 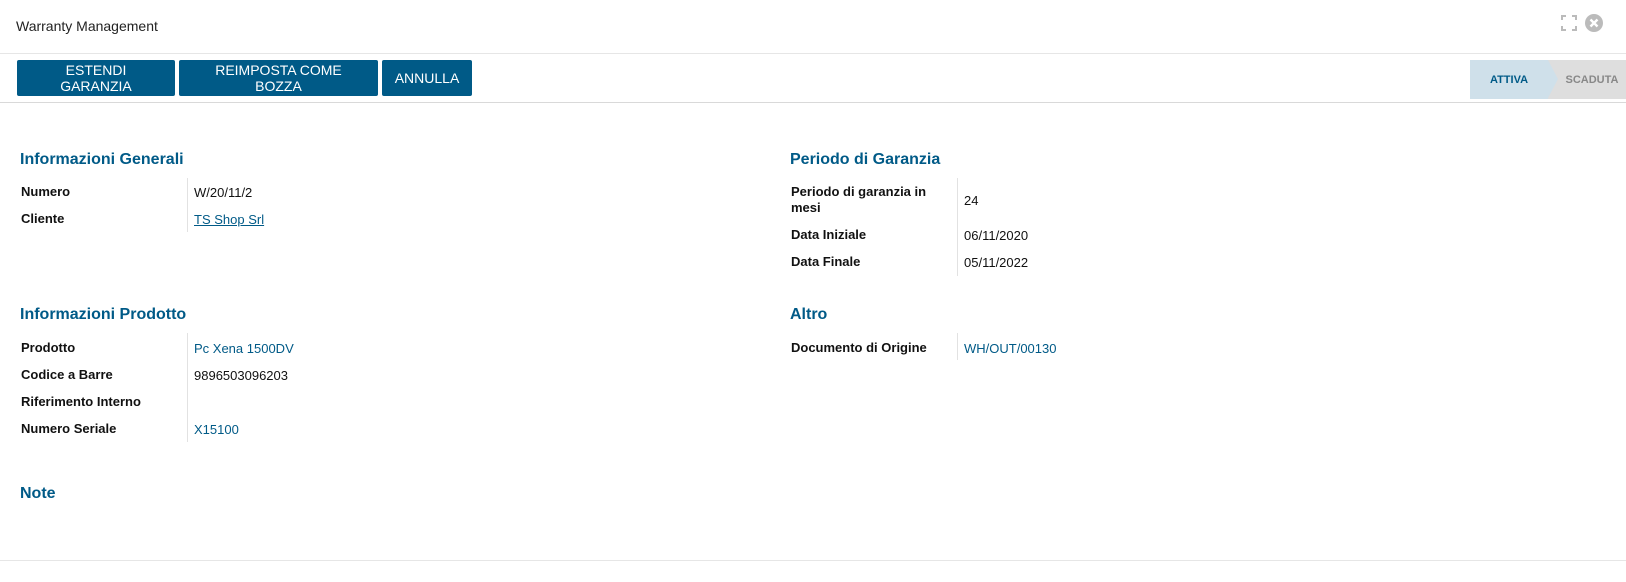 I want to click on reset-to-draft-button: REIMPOSTA COME BOZZA, so click(x=278, y=78).